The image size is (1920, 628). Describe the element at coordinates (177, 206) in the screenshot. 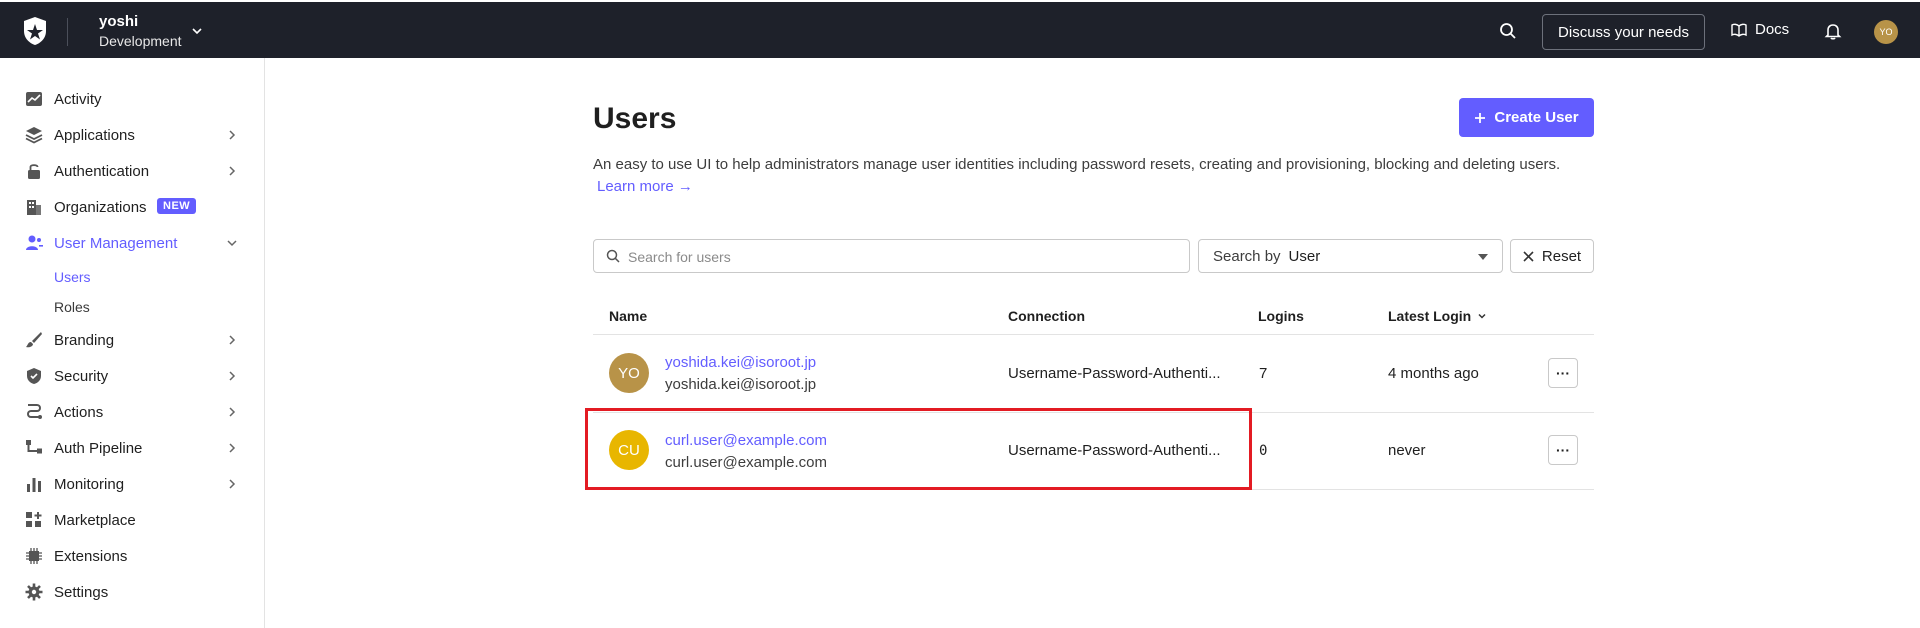

I see `new-badge: NEW` at that location.